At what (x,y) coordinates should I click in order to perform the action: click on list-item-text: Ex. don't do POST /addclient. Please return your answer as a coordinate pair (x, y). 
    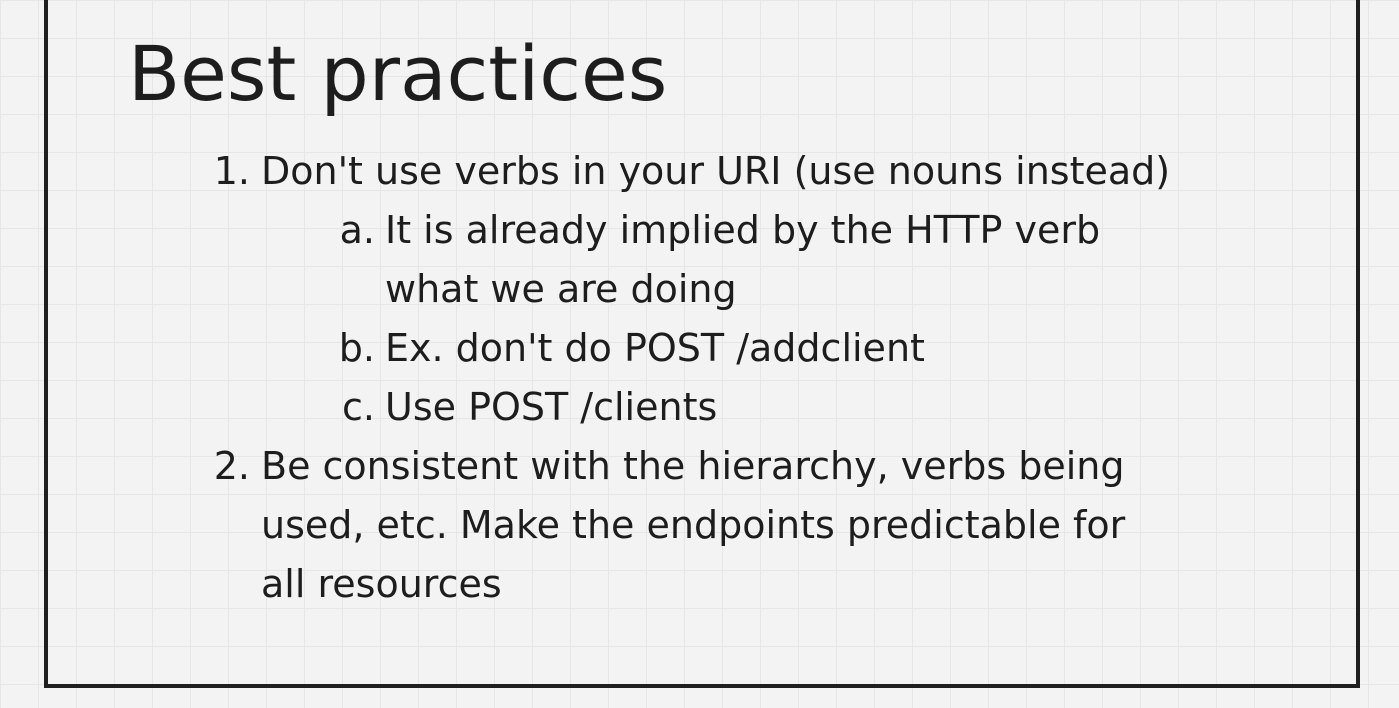
    Looking at the image, I should click on (655, 348).